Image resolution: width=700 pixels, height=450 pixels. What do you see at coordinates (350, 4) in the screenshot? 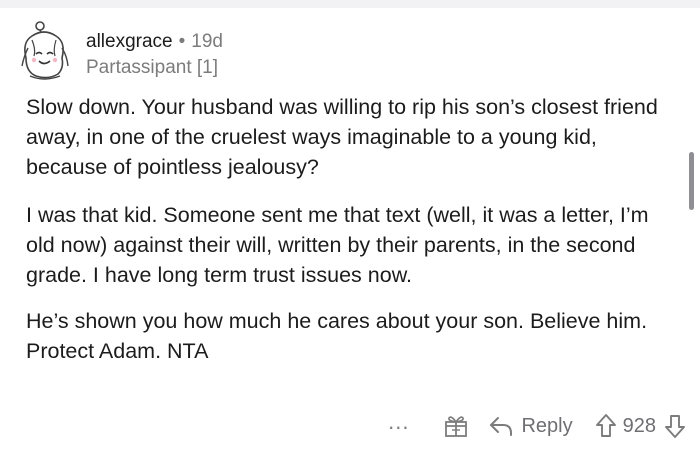
I see `top-divider-strip` at bounding box center [350, 4].